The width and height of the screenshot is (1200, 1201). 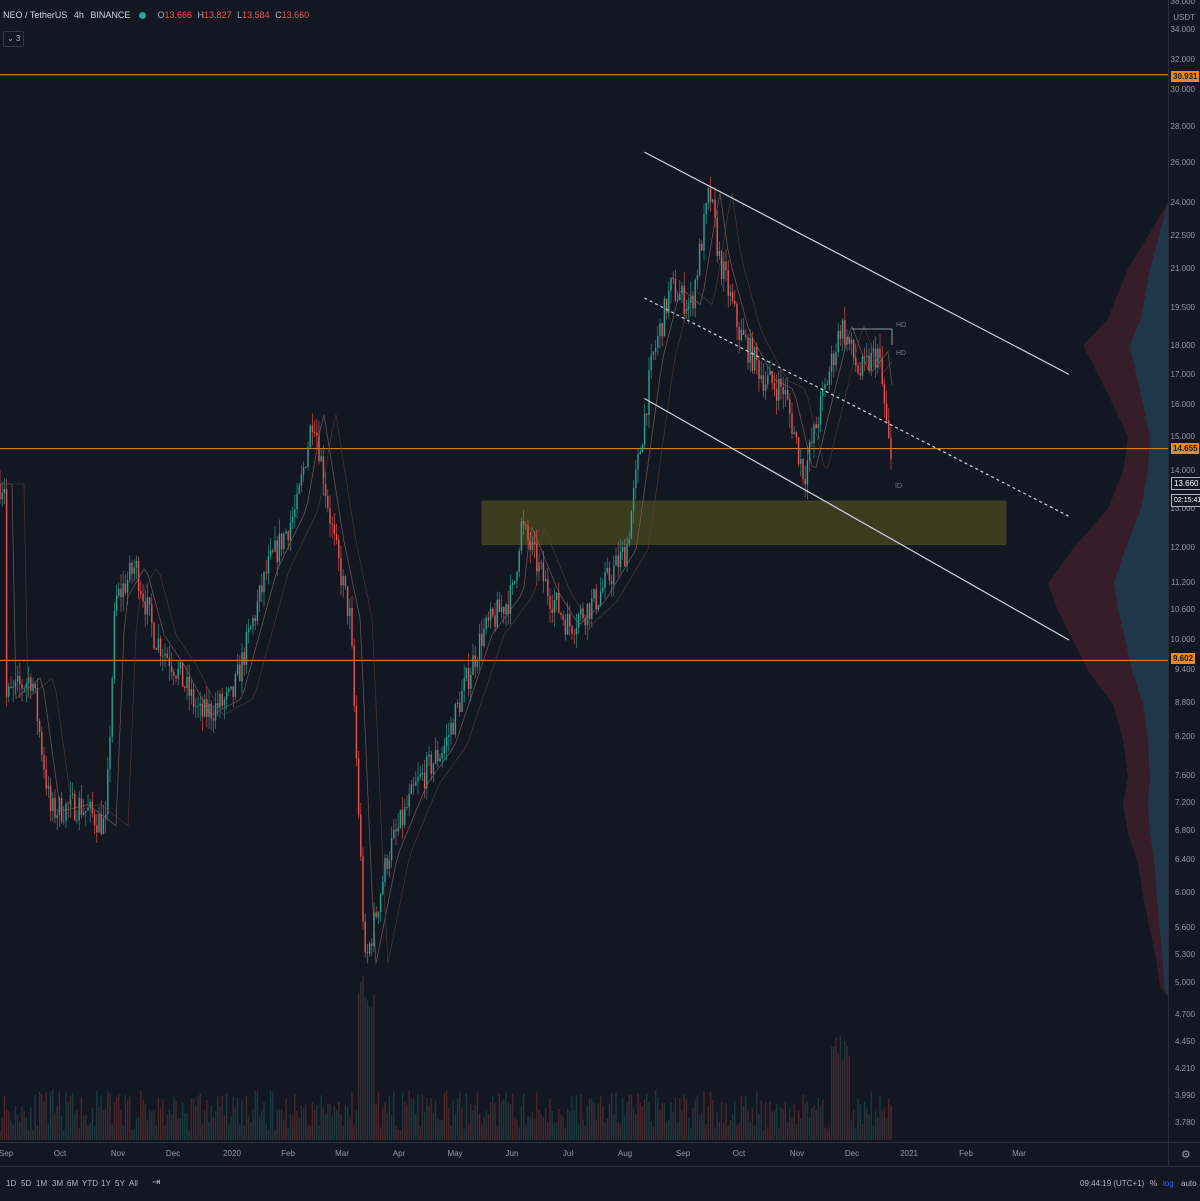 I want to click on channel-mid-line, so click(x=857, y=407).